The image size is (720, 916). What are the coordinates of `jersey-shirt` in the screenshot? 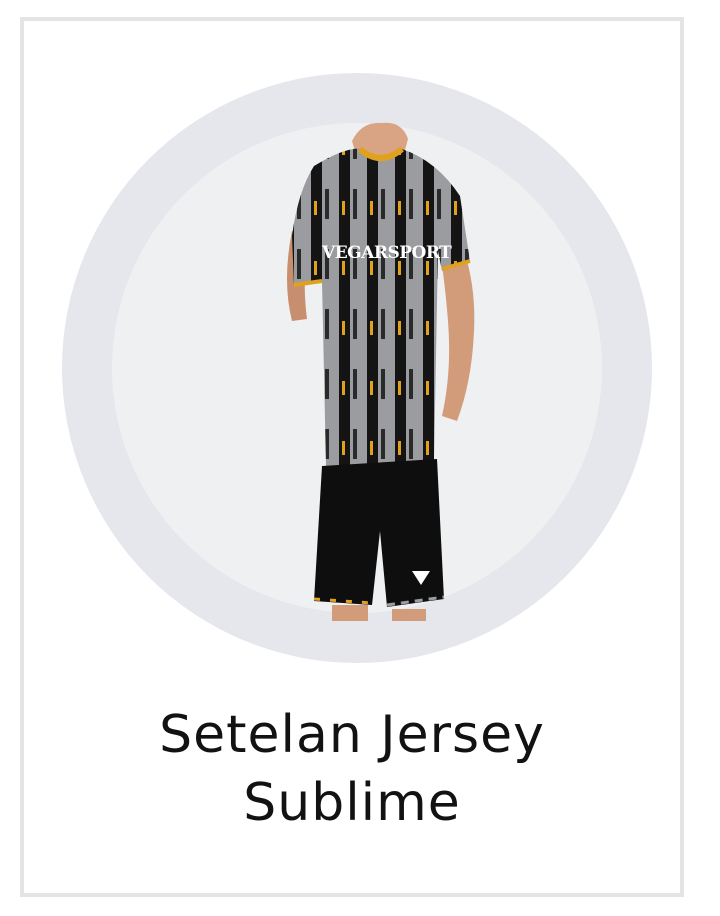 It's located at (381, 308).